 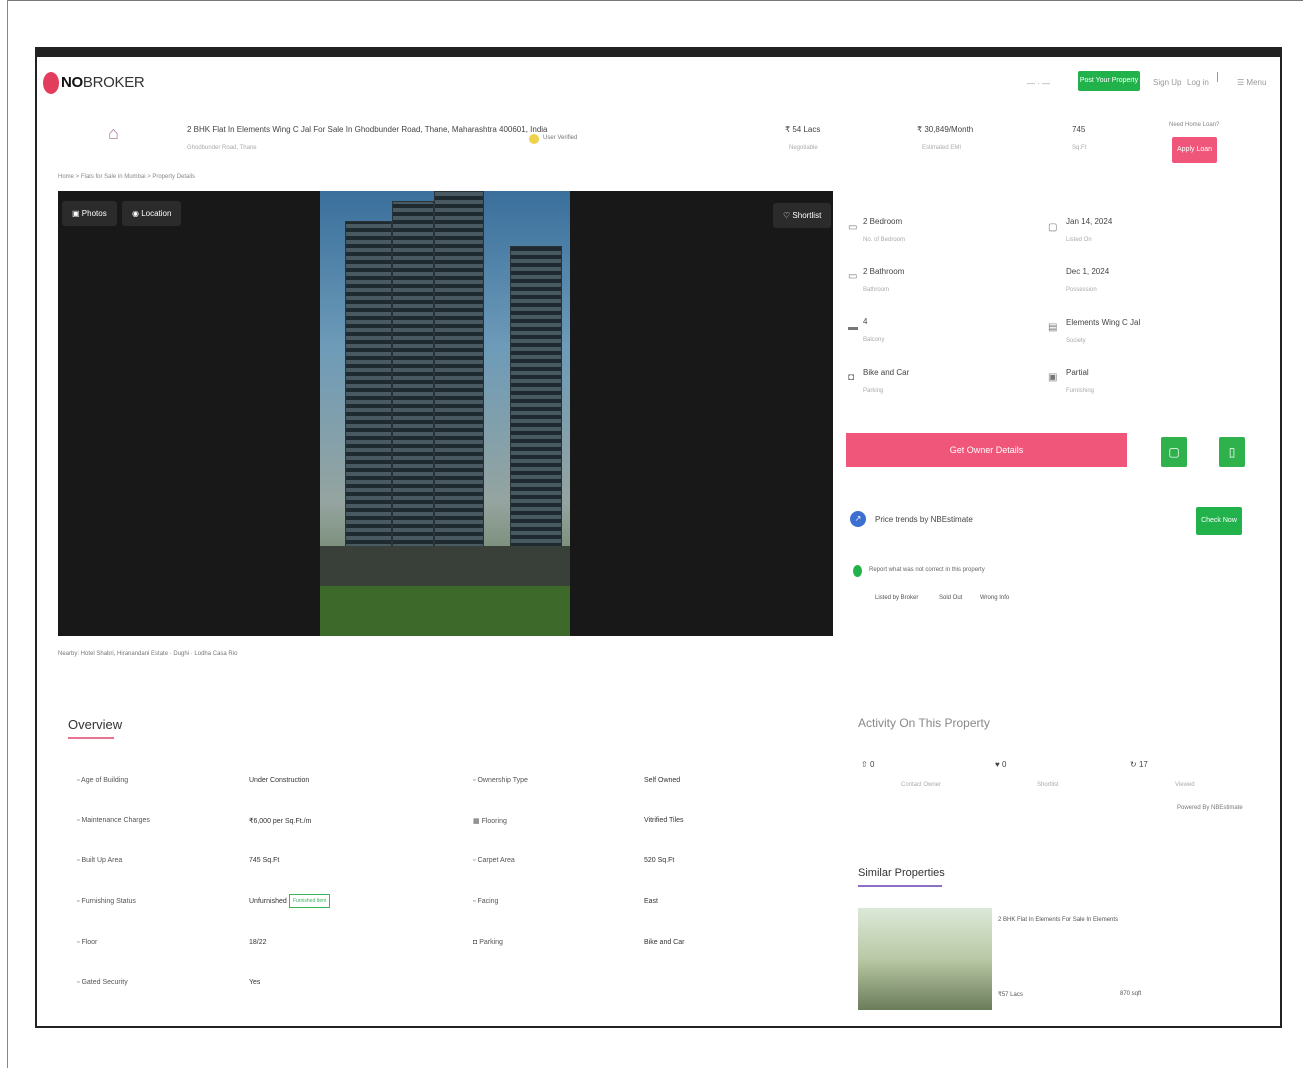 What do you see at coordinates (1131, 994) in the screenshot?
I see `similar-card-area: 870 sqft` at bounding box center [1131, 994].